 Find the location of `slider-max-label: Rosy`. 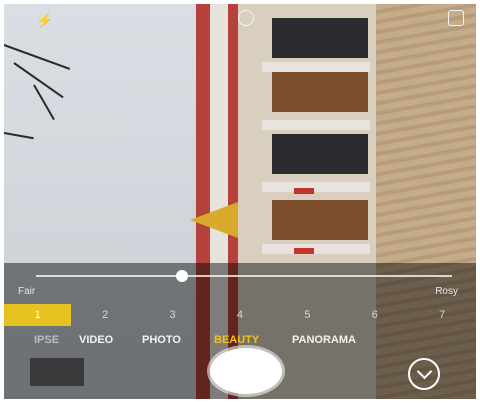

slider-max-label: Rosy is located at coordinates (446, 291).